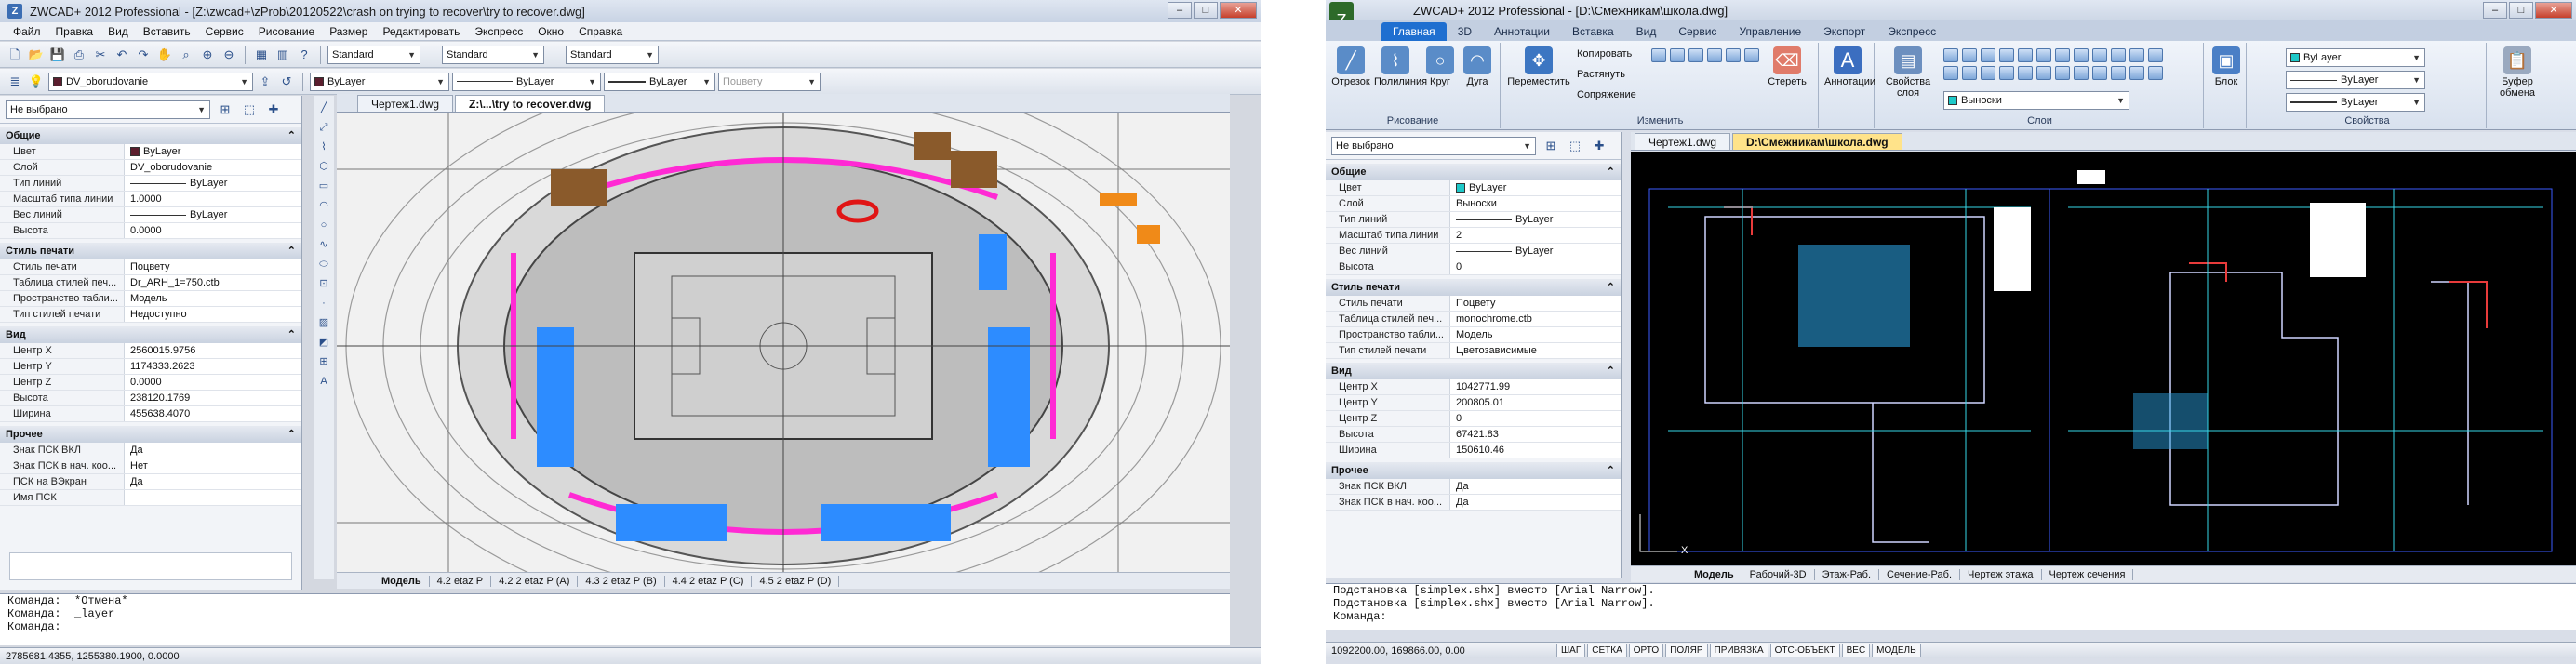  What do you see at coordinates (143, 55) in the screenshot?
I see `redo-icon: ↷` at bounding box center [143, 55].